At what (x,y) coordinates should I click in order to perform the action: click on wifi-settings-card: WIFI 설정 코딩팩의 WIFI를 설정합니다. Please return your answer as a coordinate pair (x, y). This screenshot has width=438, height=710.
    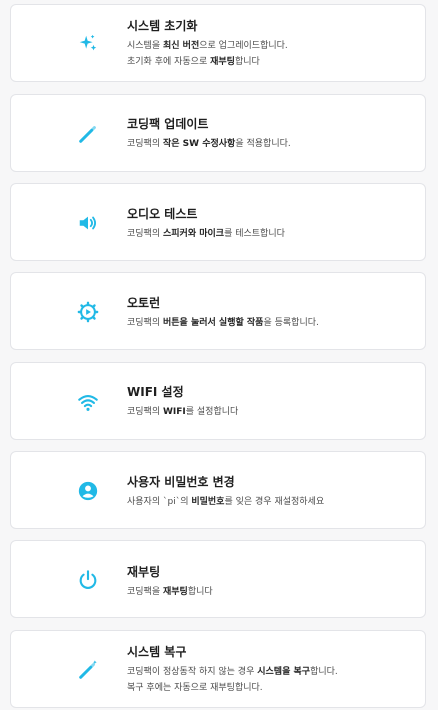
    Looking at the image, I should click on (218, 401).